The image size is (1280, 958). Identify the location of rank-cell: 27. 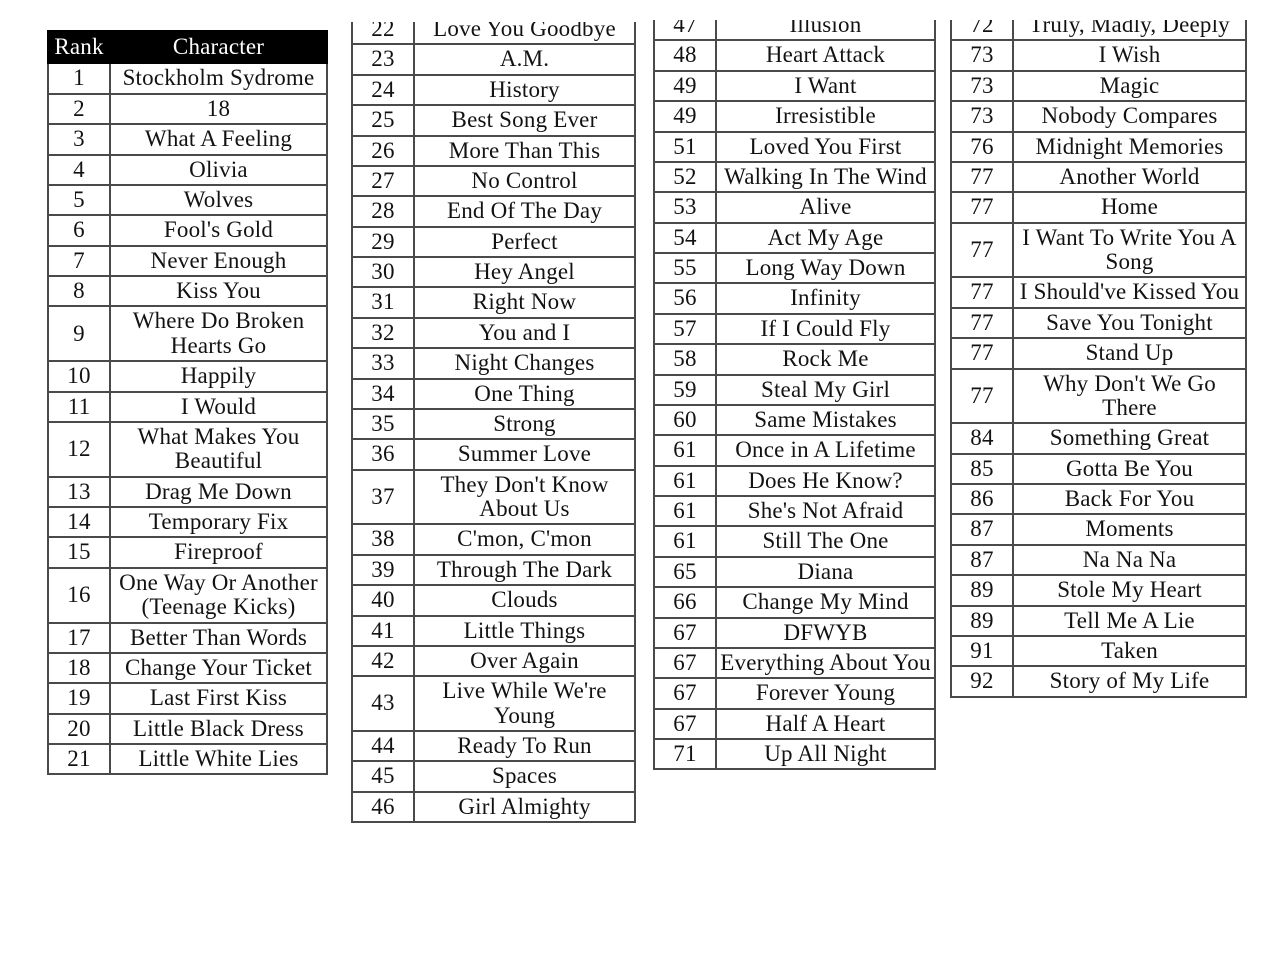
(383, 181).